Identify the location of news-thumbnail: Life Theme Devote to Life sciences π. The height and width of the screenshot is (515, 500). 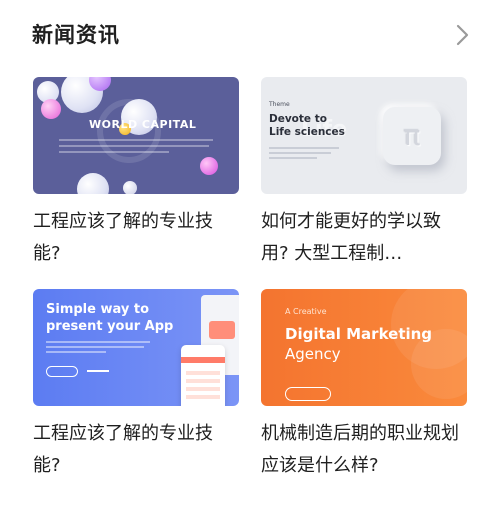
(364, 135).